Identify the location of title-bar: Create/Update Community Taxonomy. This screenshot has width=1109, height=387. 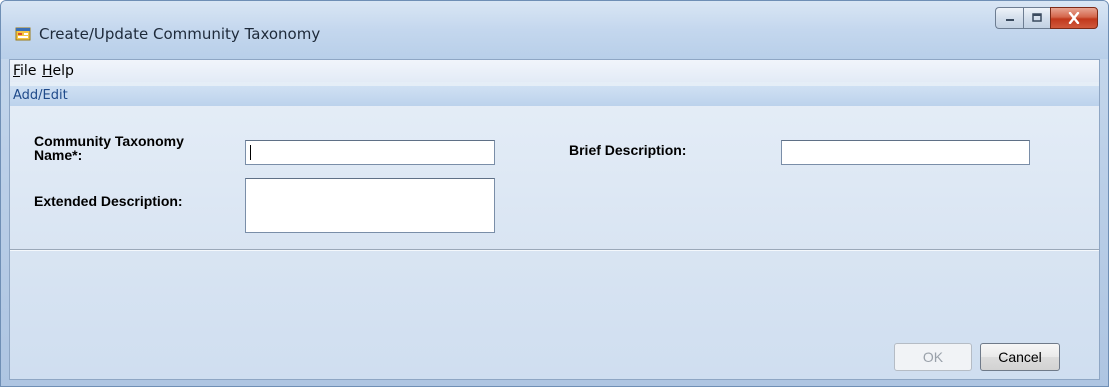
(554, 30).